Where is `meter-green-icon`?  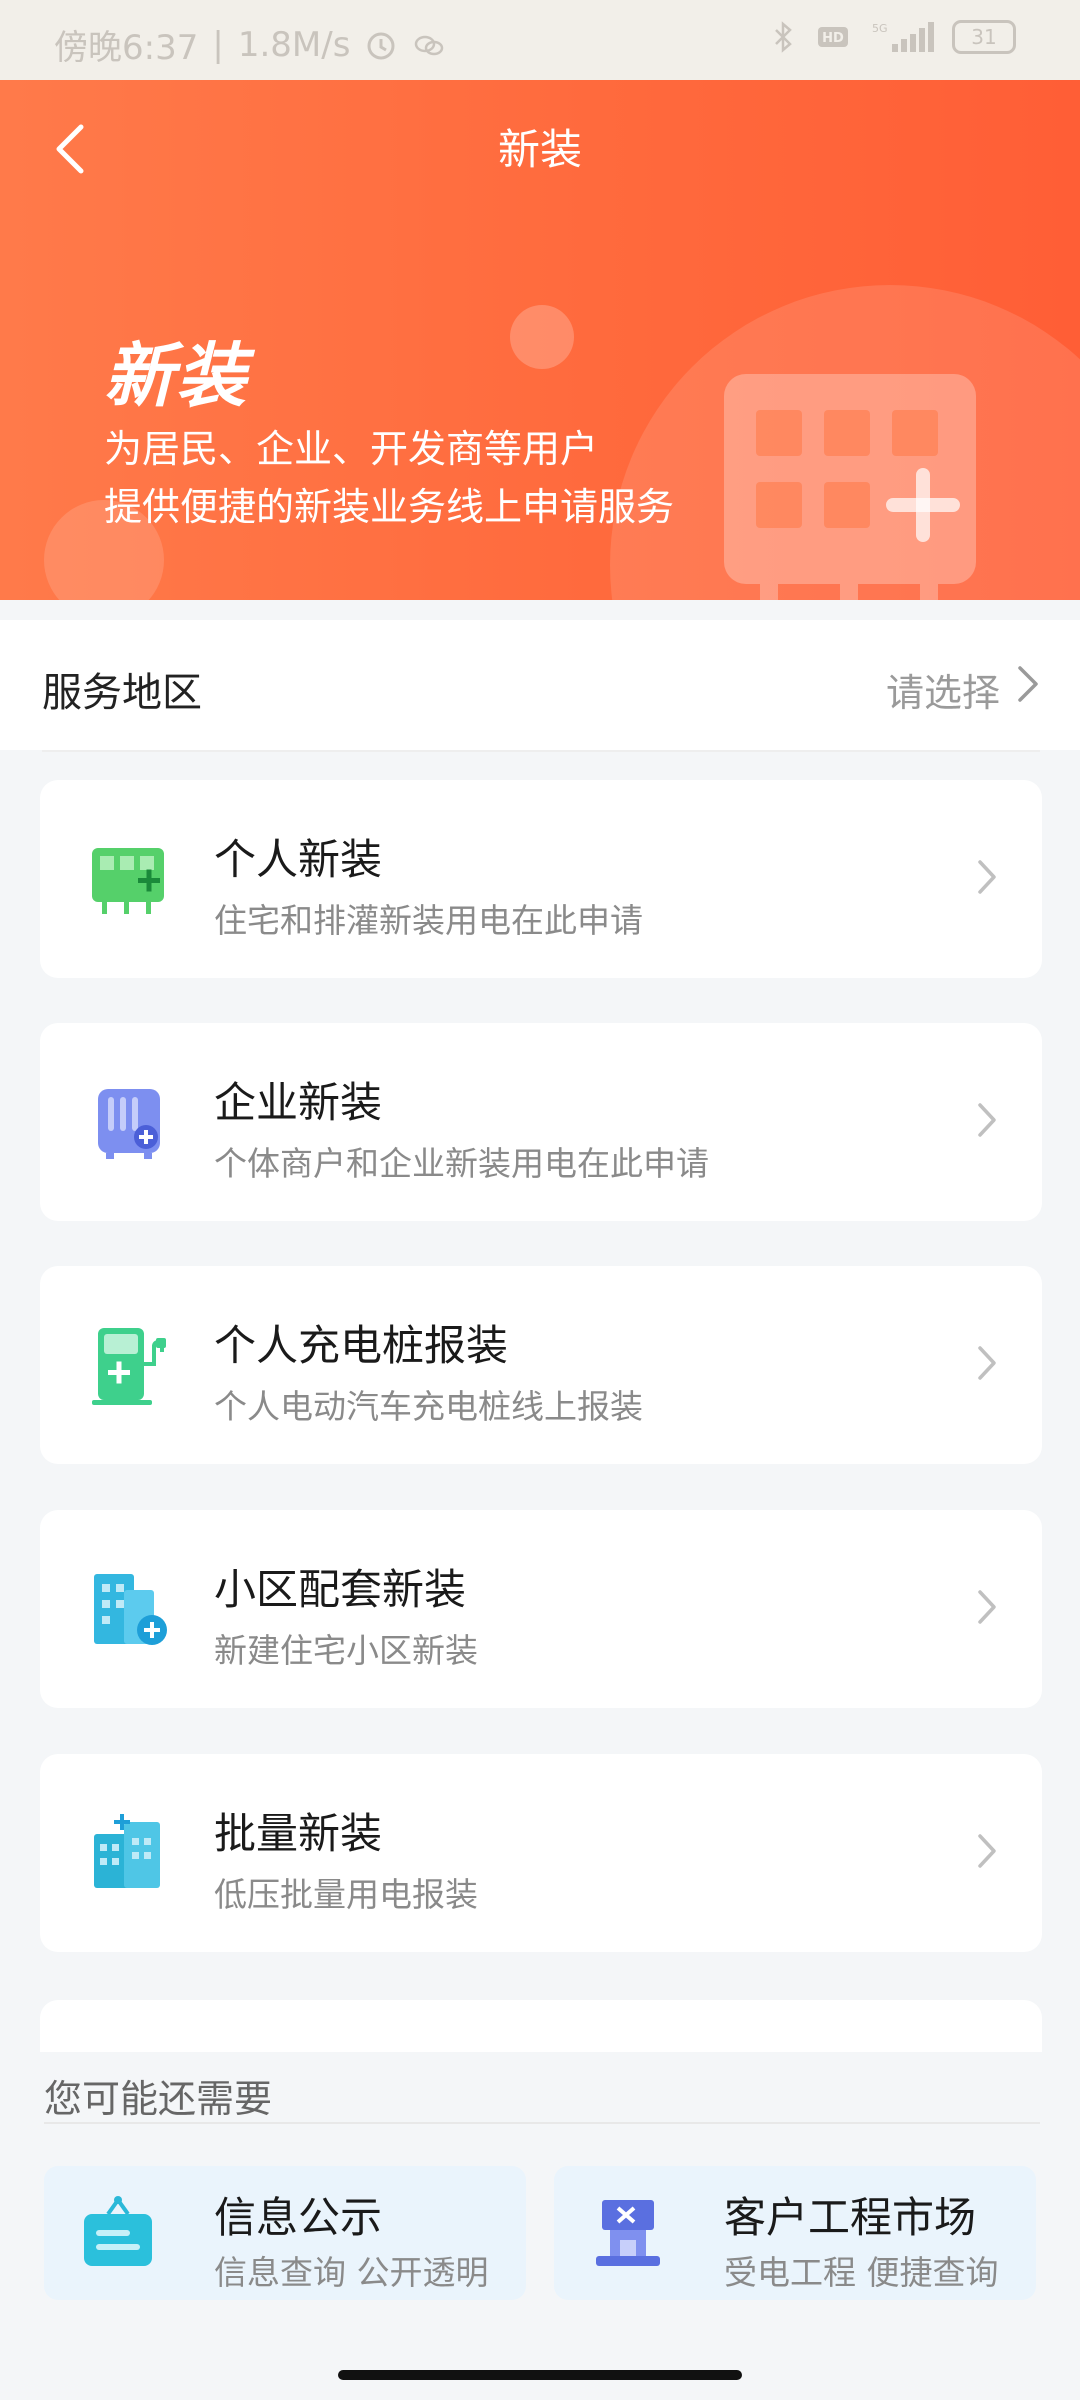
meter-green-icon is located at coordinates (128, 881).